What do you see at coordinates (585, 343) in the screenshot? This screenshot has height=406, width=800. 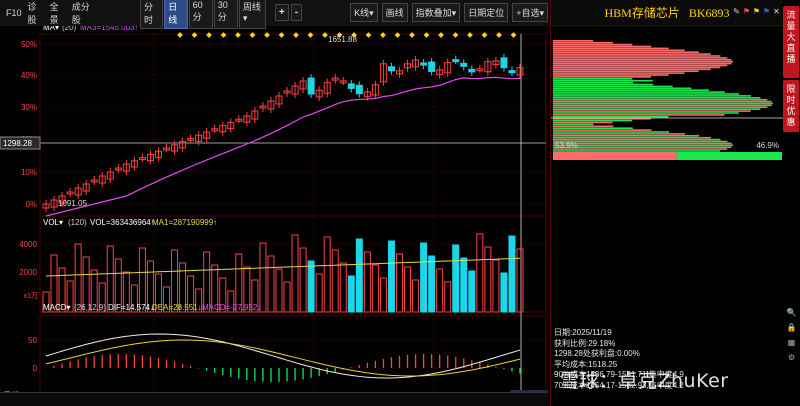 I see `info-profit-ratio: 获利比例:29.18%` at bounding box center [585, 343].